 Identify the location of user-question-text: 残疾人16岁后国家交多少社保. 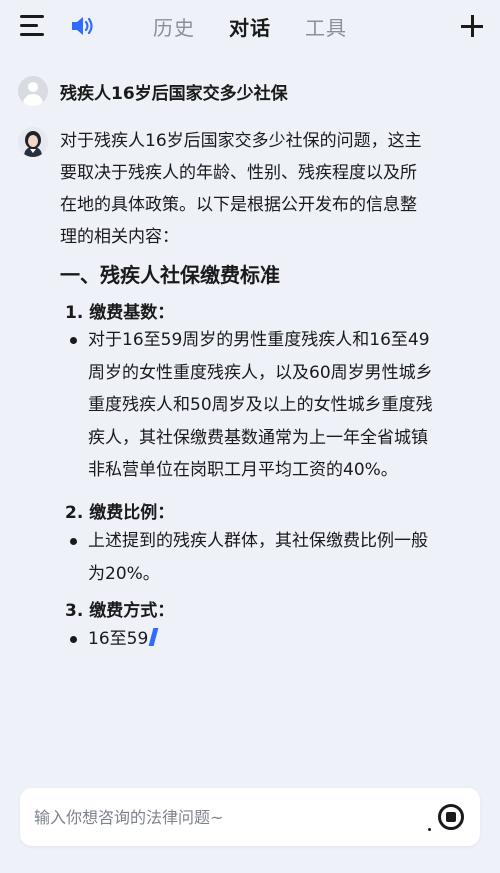
(174, 93).